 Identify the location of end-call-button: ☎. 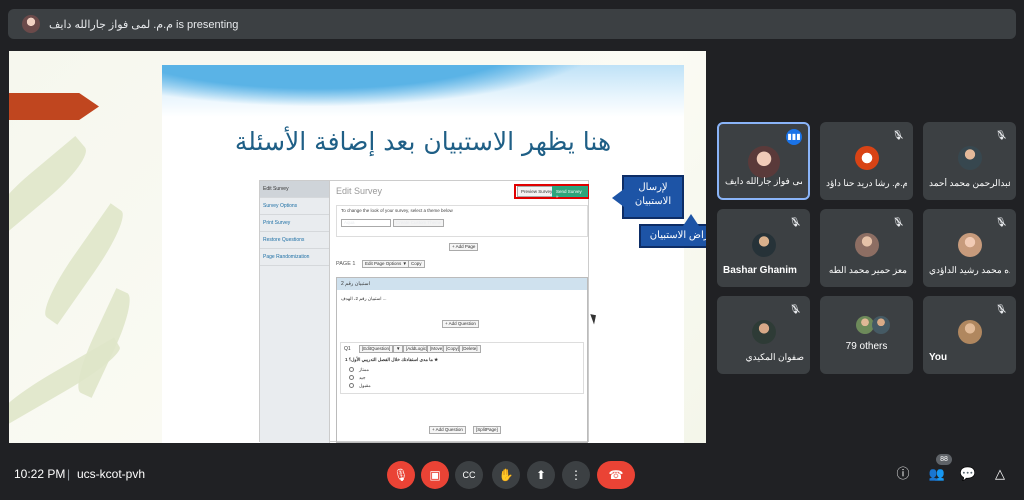
(616, 475).